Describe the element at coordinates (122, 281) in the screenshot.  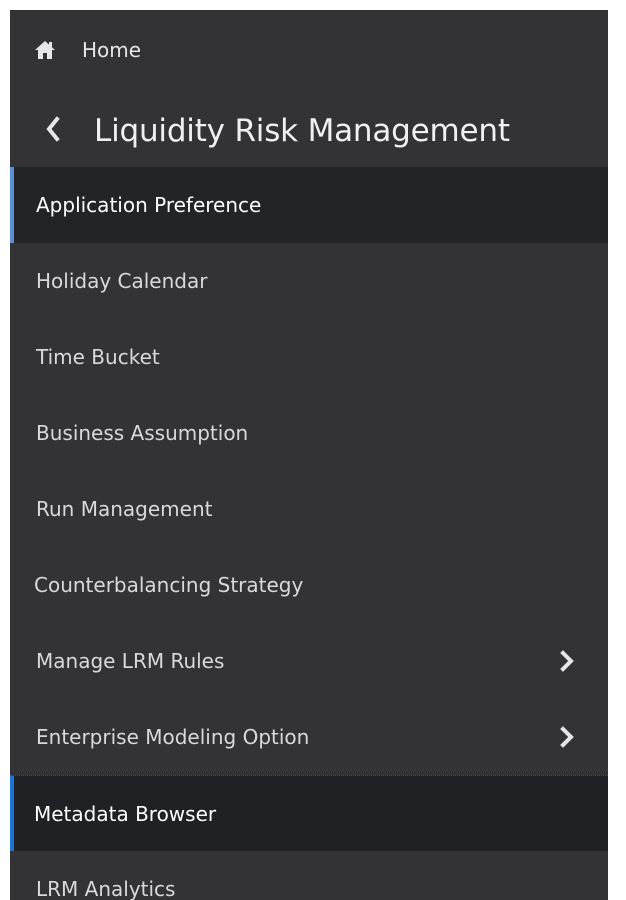
I see `menu-item-label: Holiday Calendar` at that location.